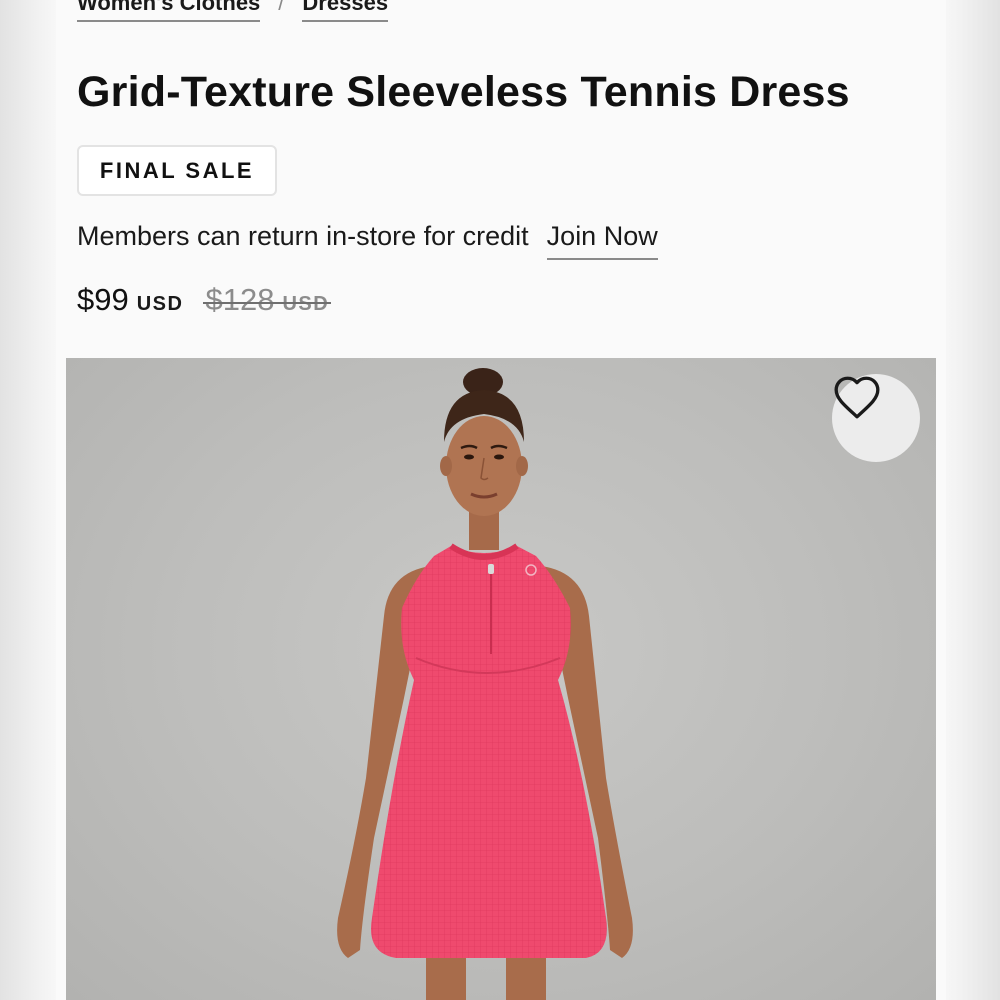 The height and width of the screenshot is (1000, 1000). What do you see at coordinates (103, 299) in the screenshot?
I see `current-price: $99` at bounding box center [103, 299].